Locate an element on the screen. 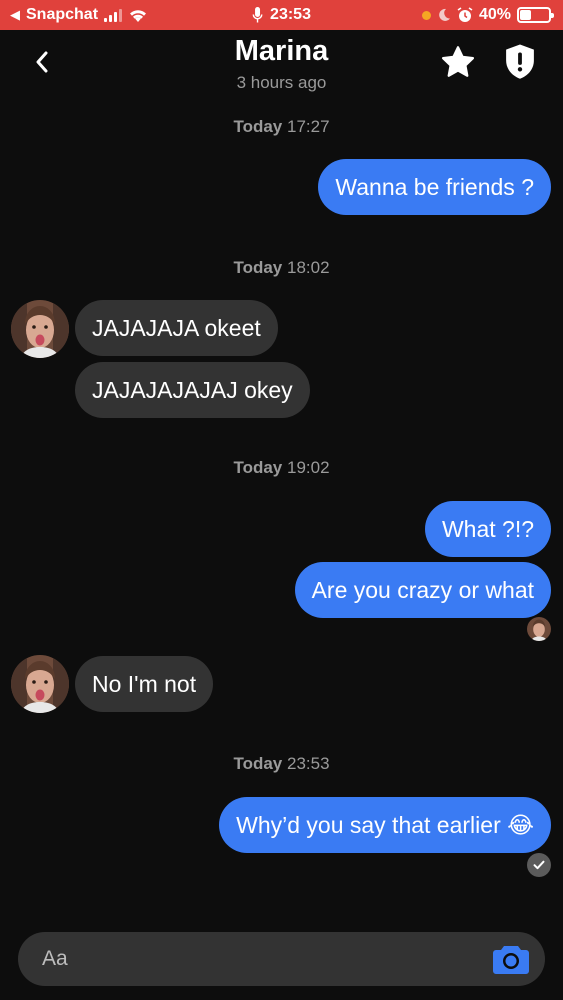  status-bar: ◀ Snapchat 23:53 40% is located at coordinates (281, 15).